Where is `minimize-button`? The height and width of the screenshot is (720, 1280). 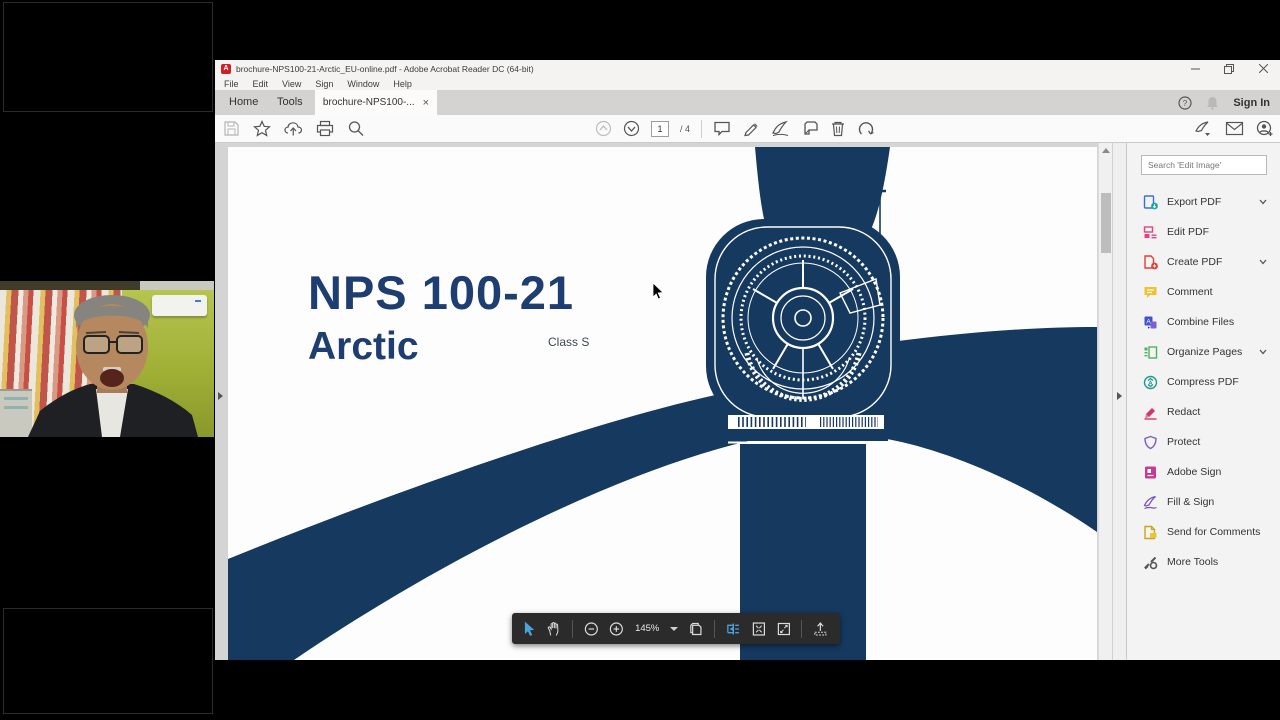 minimize-button is located at coordinates (1195, 68).